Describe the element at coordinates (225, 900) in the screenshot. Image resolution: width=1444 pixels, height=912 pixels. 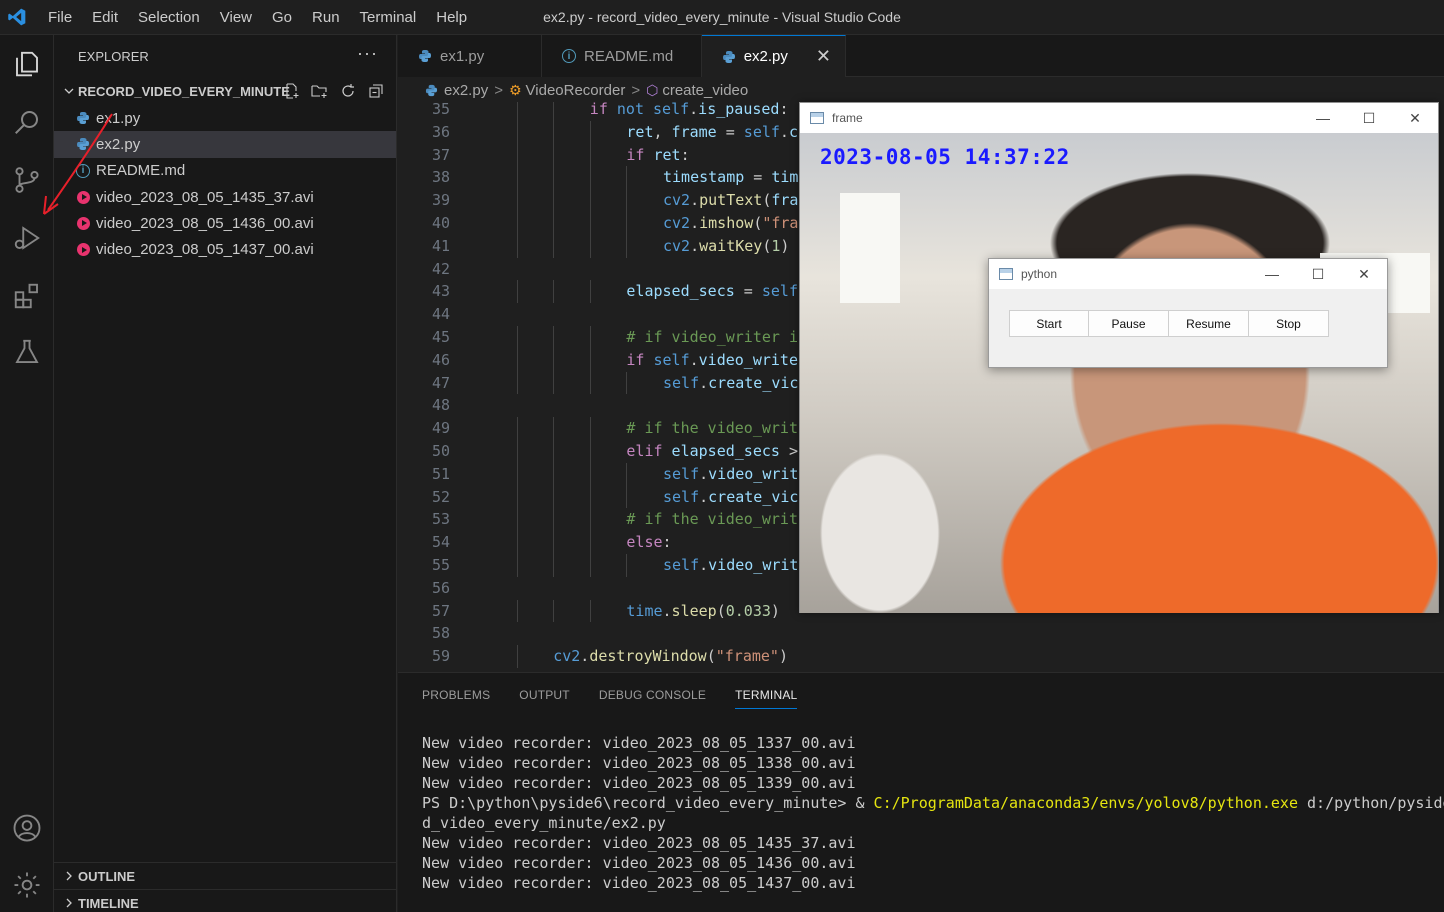
I see `timeline-section: TIMELINE` at that location.